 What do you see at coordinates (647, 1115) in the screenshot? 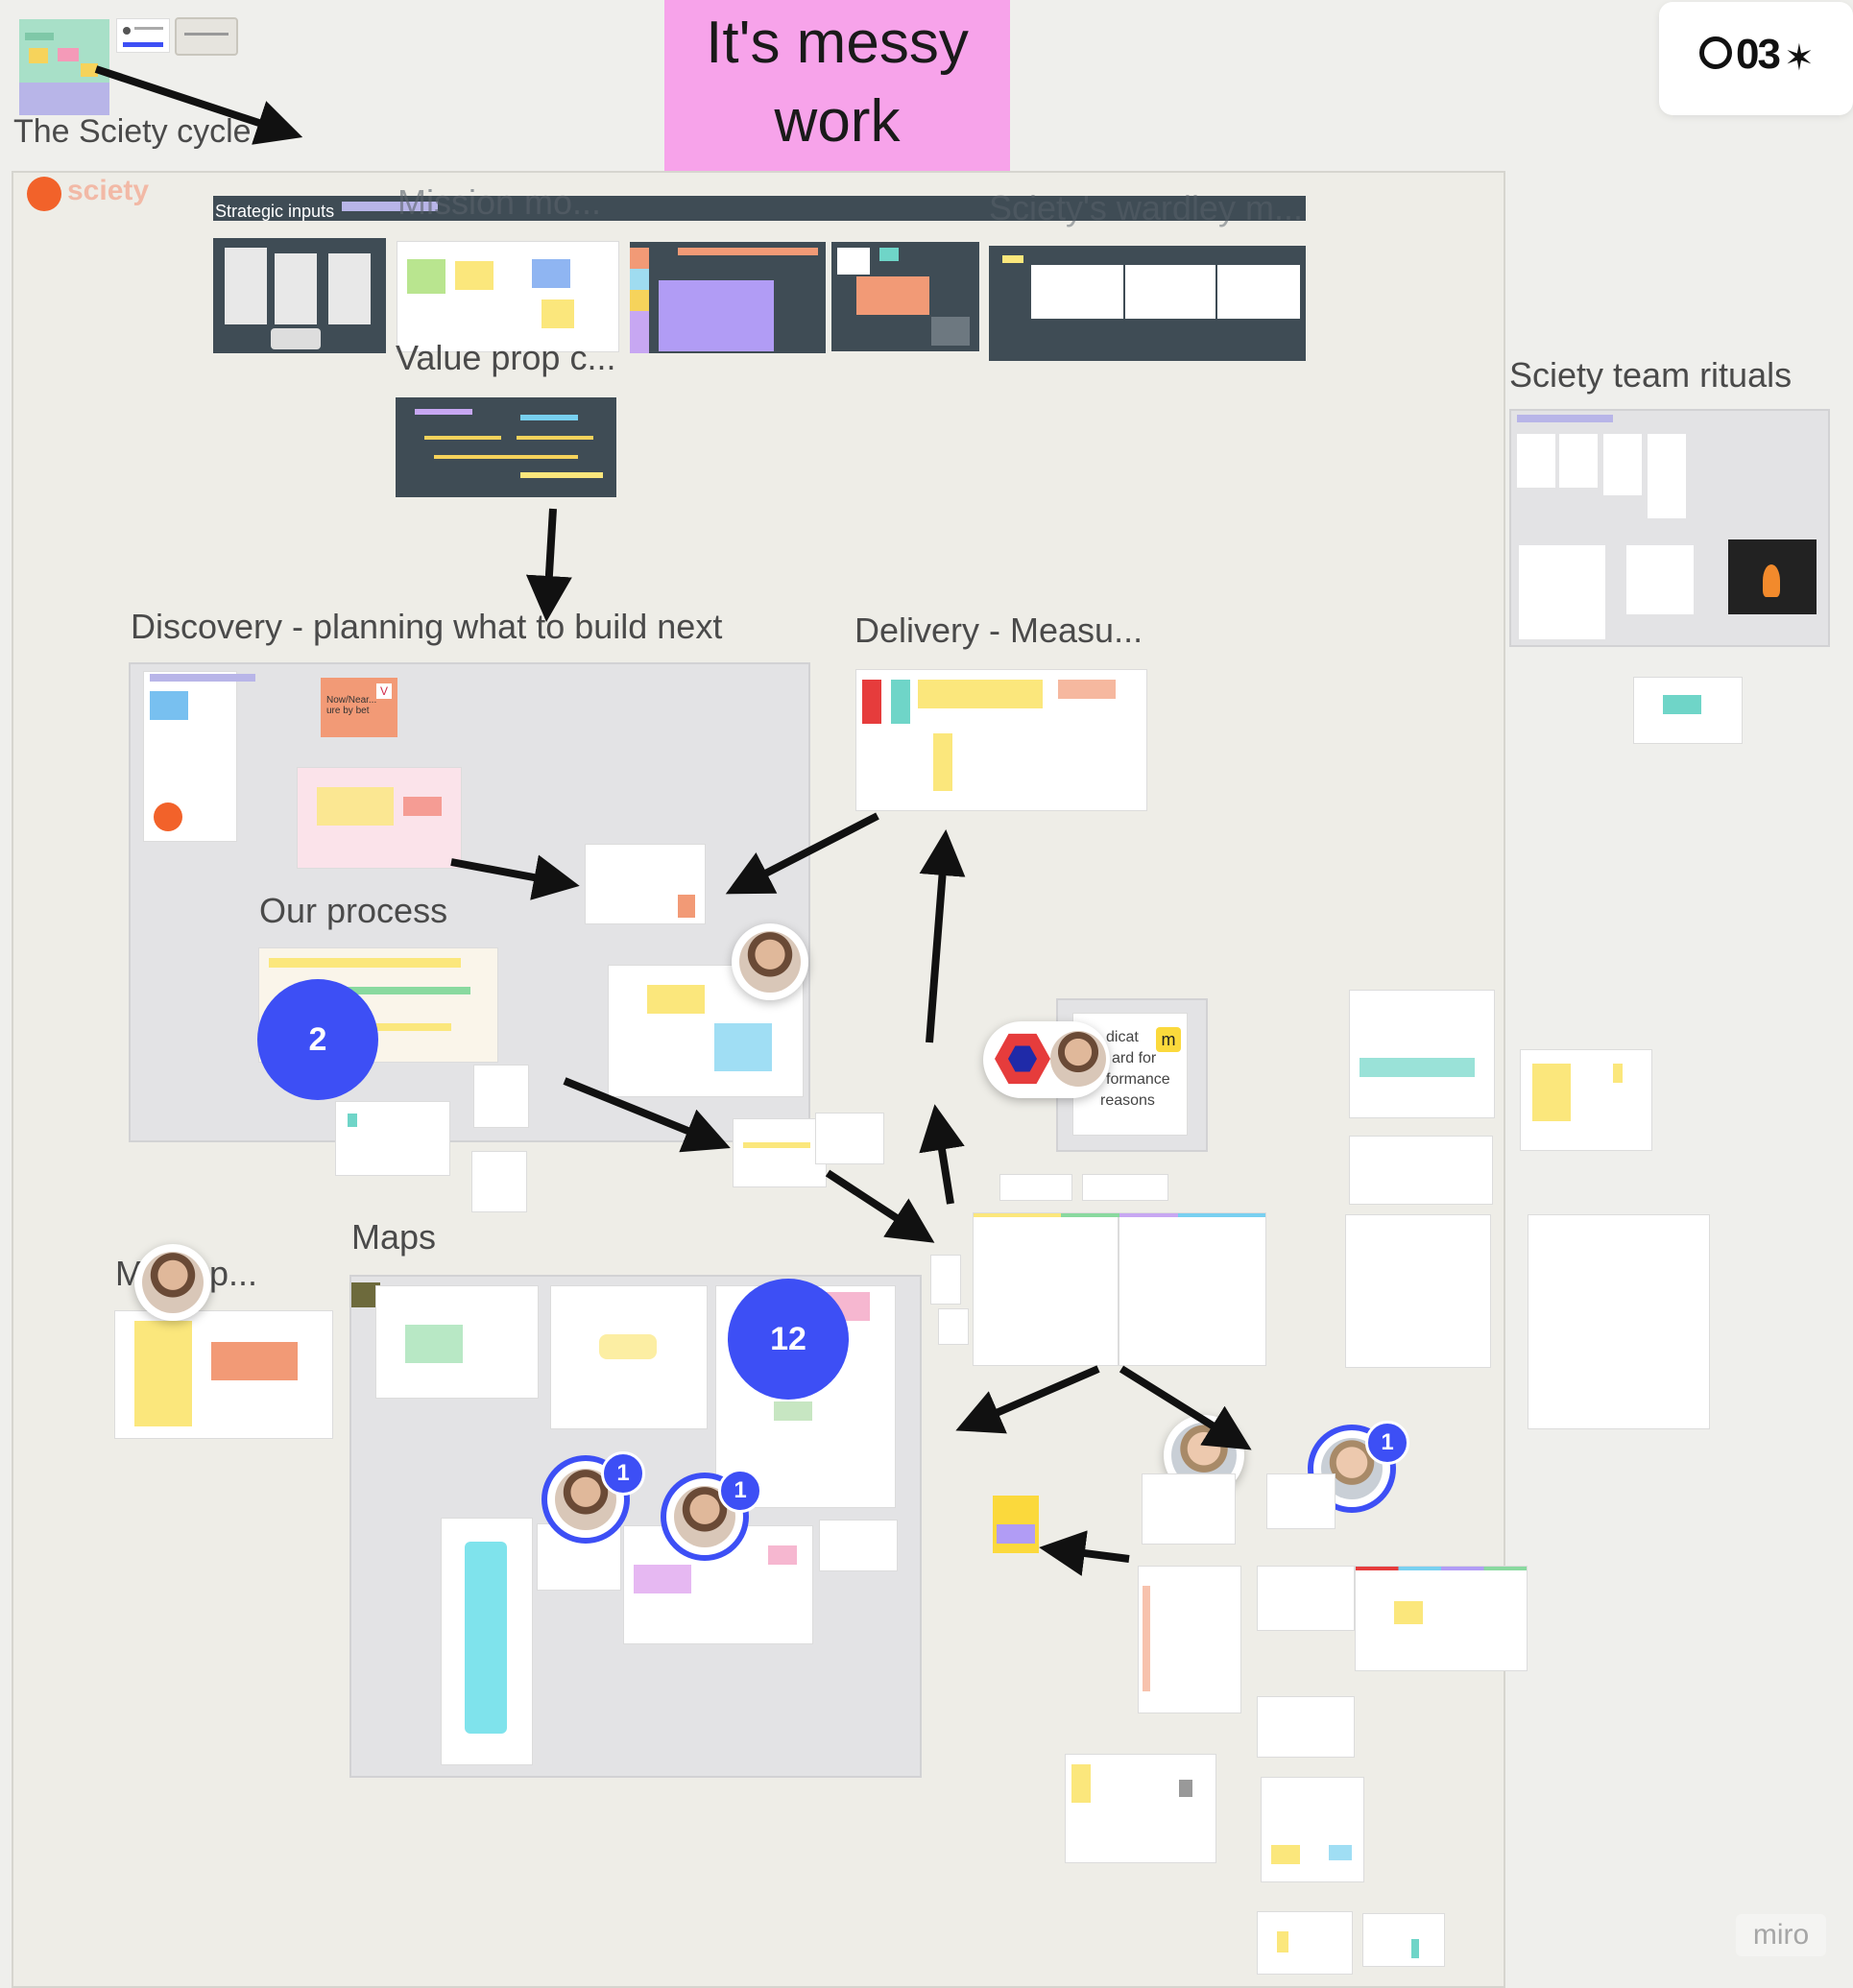
I see `arrow-process-to-strip` at bounding box center [647, 1115].